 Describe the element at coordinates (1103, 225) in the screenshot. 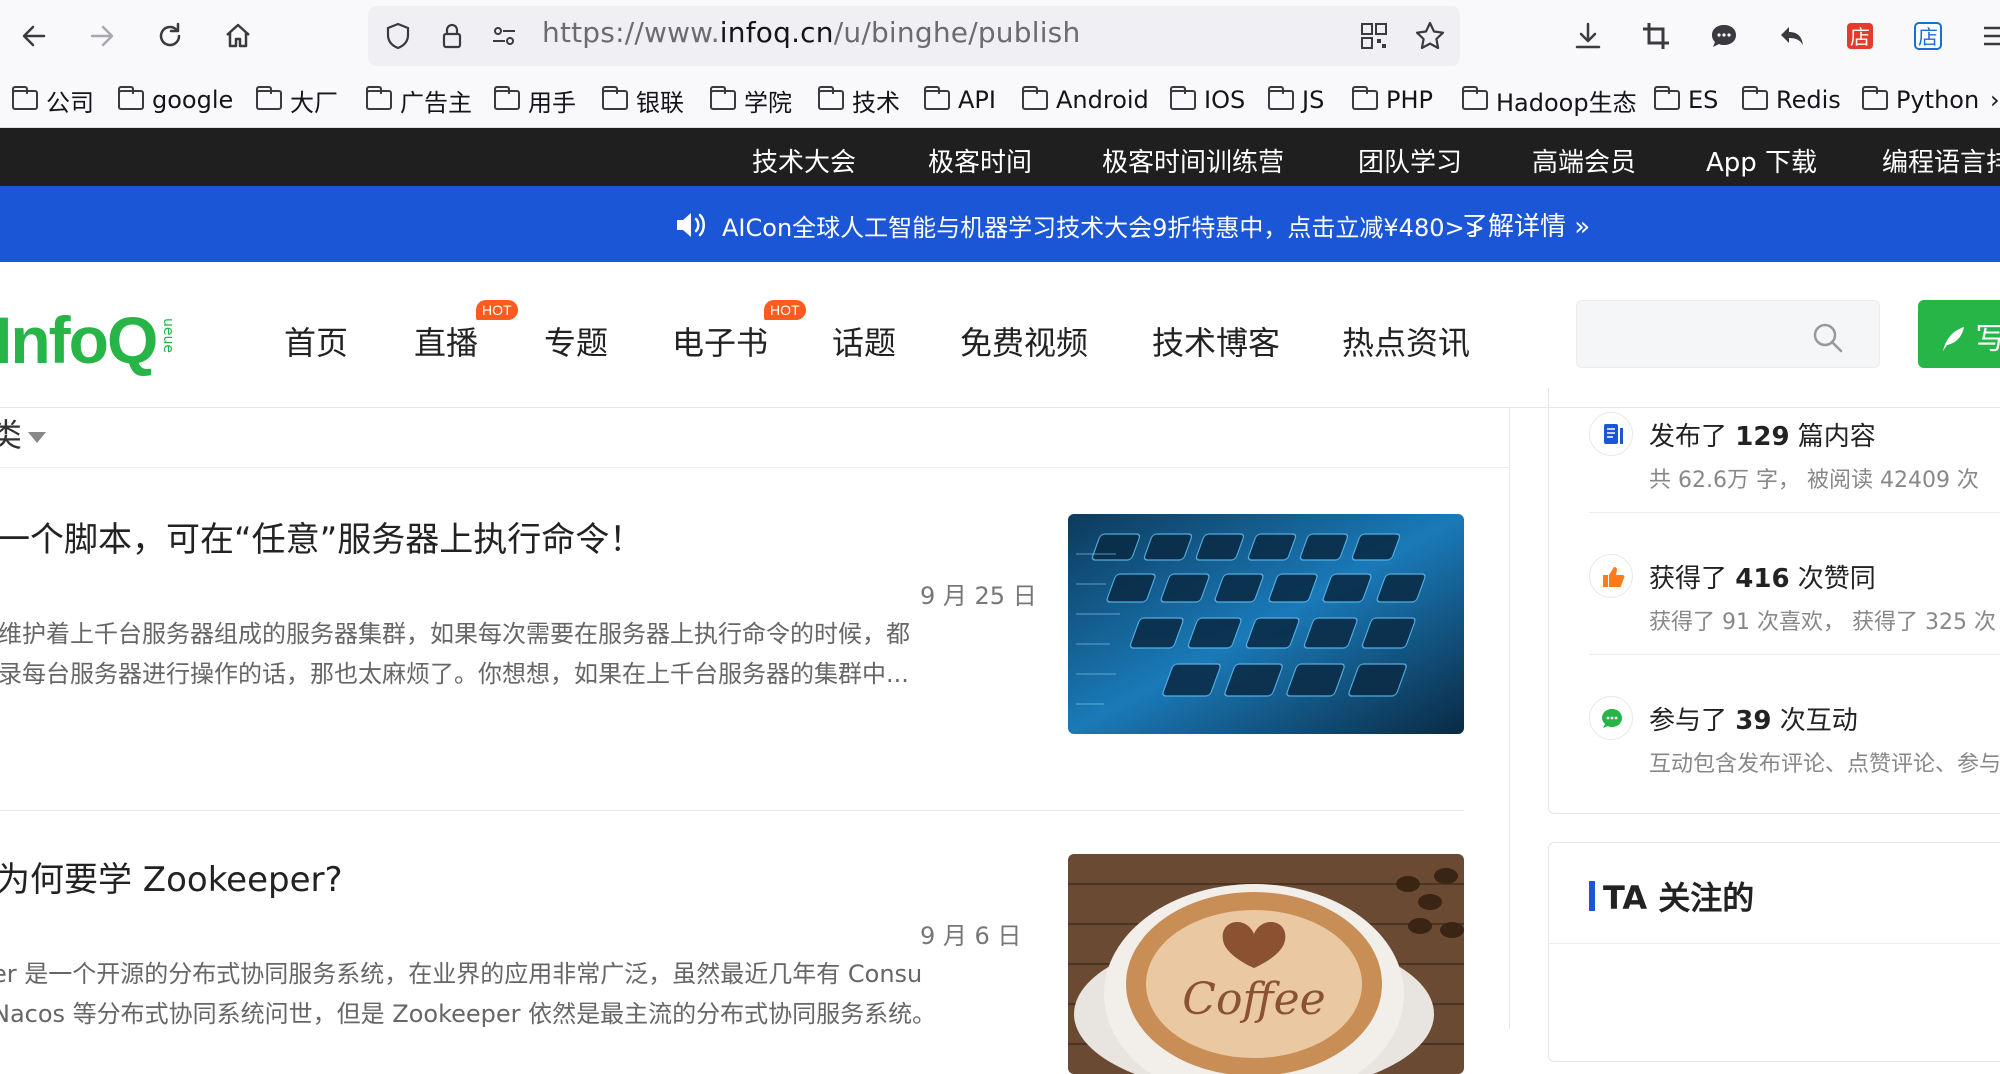

I see `banner-text: AICon全球人工智能与机器学习技术大会9折特惠中，点击立减¥480>>` at that location.